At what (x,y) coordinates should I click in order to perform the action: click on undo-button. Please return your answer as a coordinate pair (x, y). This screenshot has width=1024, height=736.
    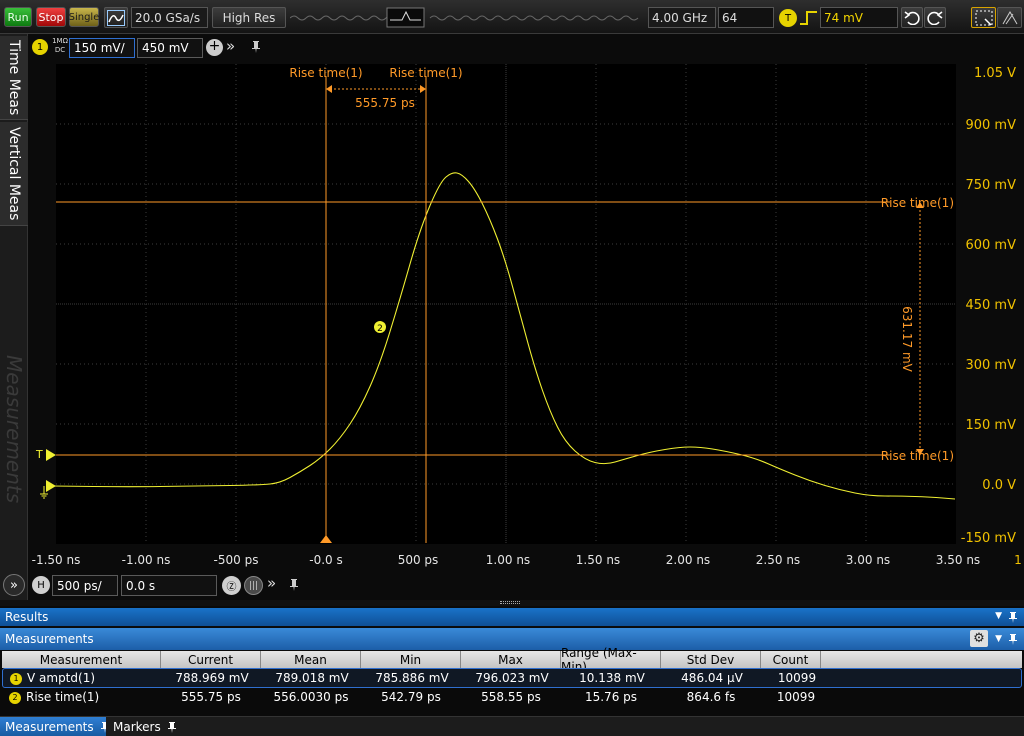
    Looking at the image, I should click on (912, 17).